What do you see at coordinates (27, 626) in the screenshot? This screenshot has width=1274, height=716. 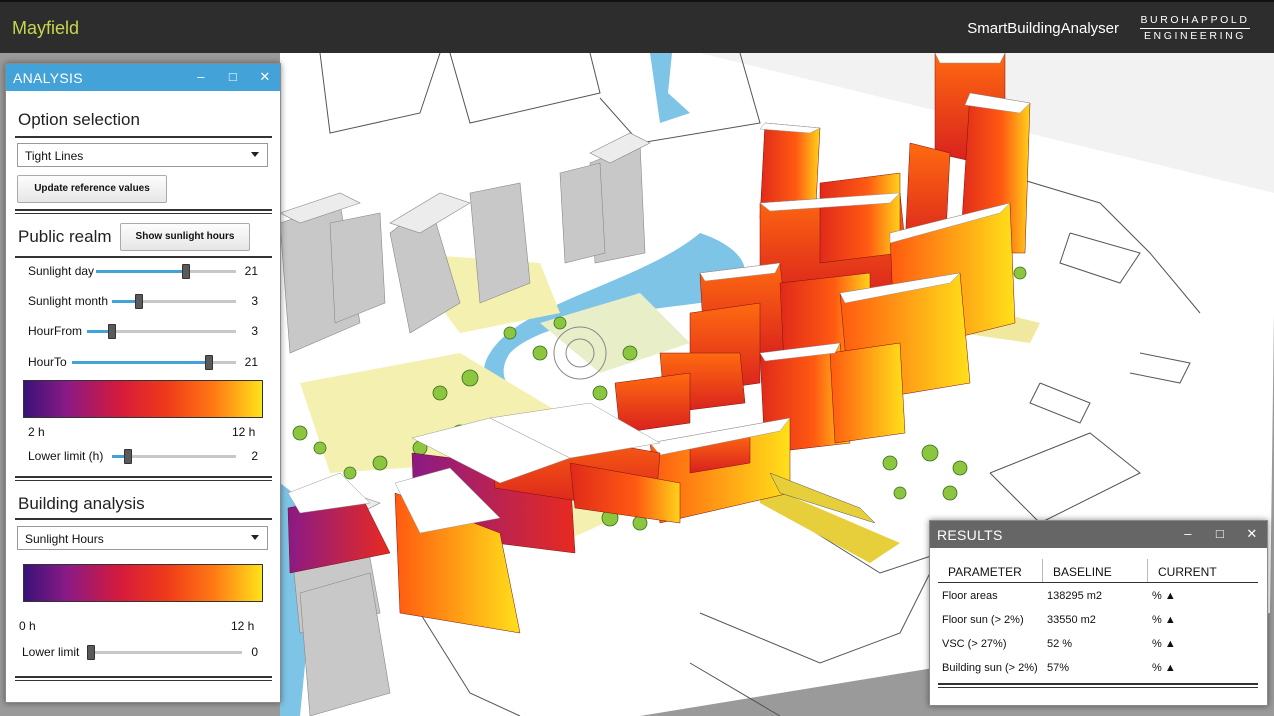 I see `scale-min-label: 0 h` at bounding box center [27, 626].